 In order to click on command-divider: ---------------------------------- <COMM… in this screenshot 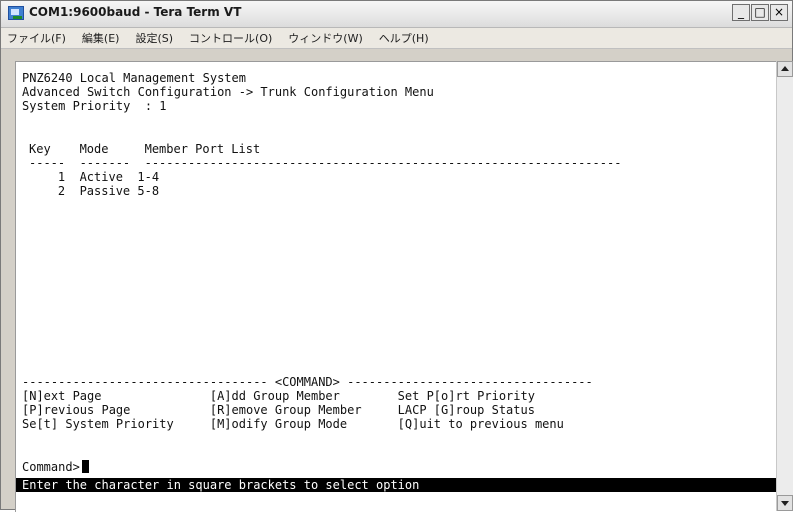, I will do `click(307, 382)`.